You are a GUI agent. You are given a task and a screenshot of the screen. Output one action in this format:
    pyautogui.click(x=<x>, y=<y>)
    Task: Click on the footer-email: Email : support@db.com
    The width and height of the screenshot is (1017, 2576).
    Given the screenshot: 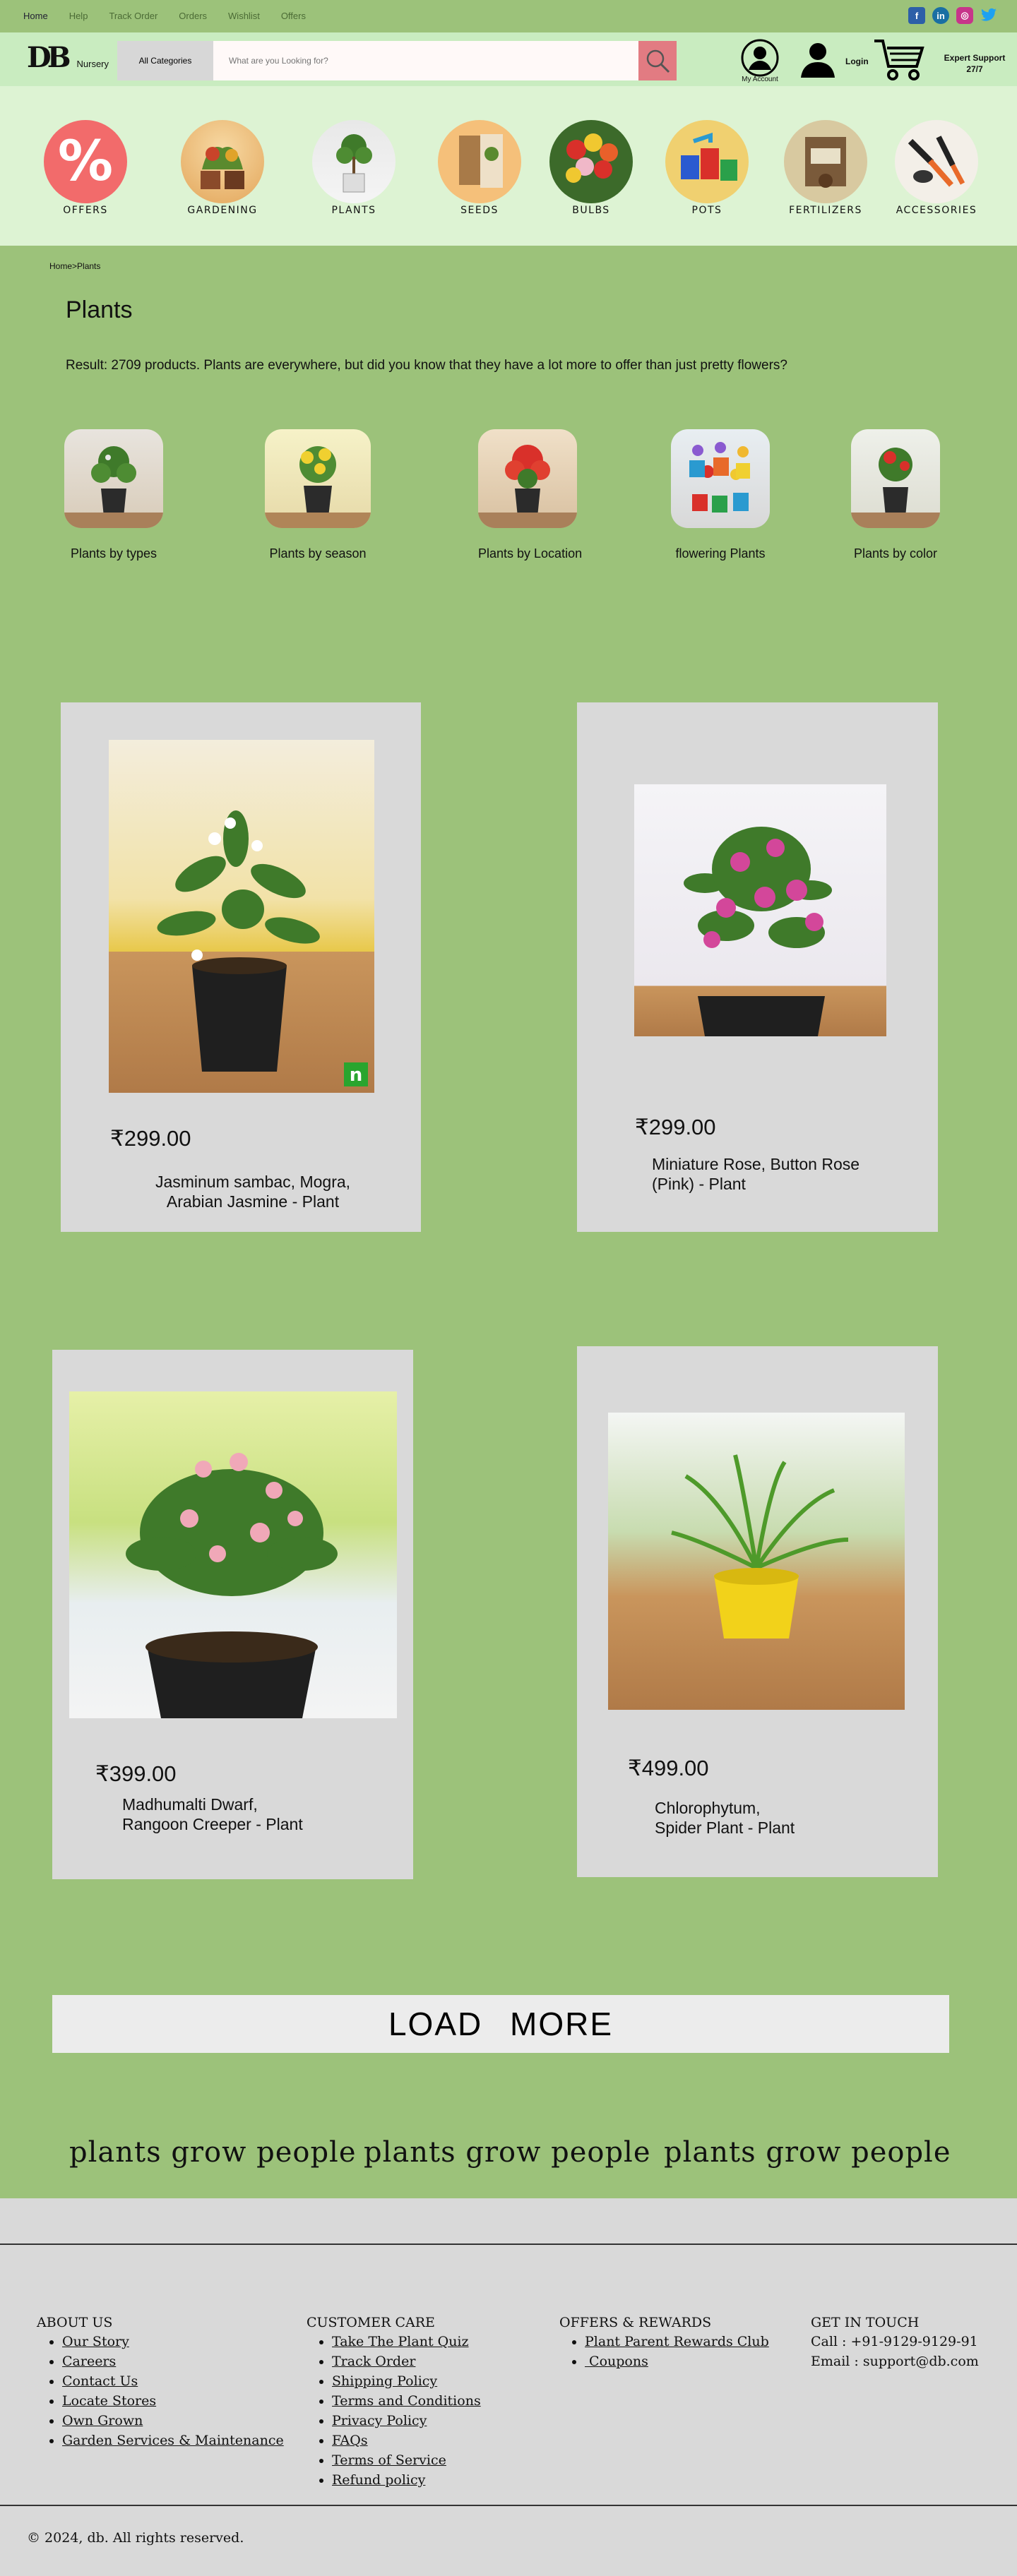 What is the action you would take?
    pyautogui.click(x=895, y=2361)
    